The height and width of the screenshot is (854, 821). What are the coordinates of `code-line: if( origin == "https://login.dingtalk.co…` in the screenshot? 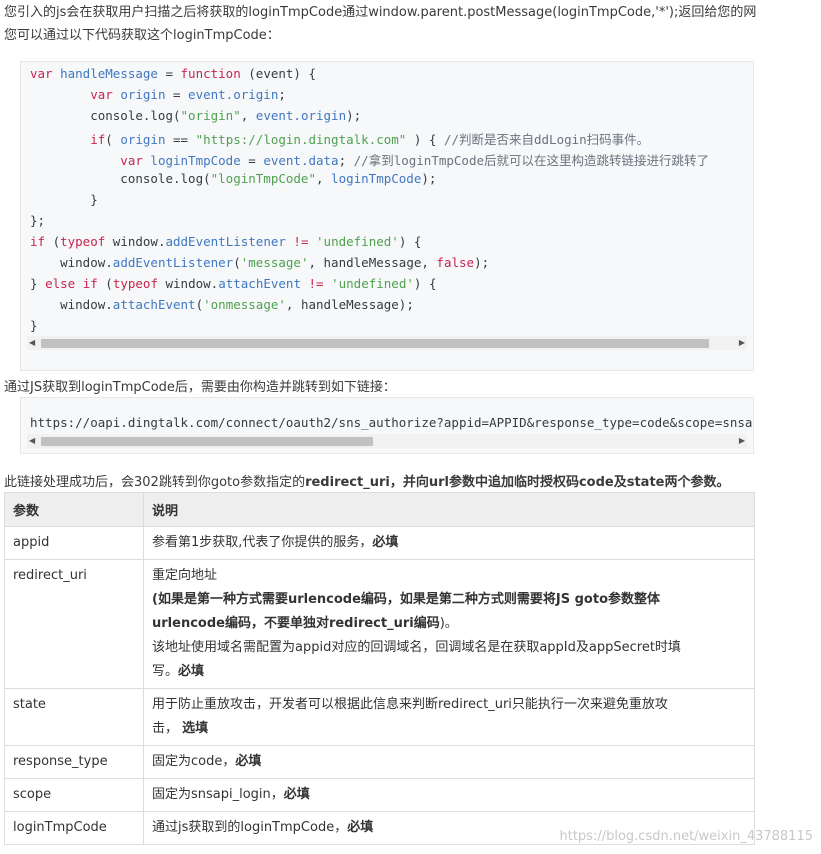 It's located at (340, 139).